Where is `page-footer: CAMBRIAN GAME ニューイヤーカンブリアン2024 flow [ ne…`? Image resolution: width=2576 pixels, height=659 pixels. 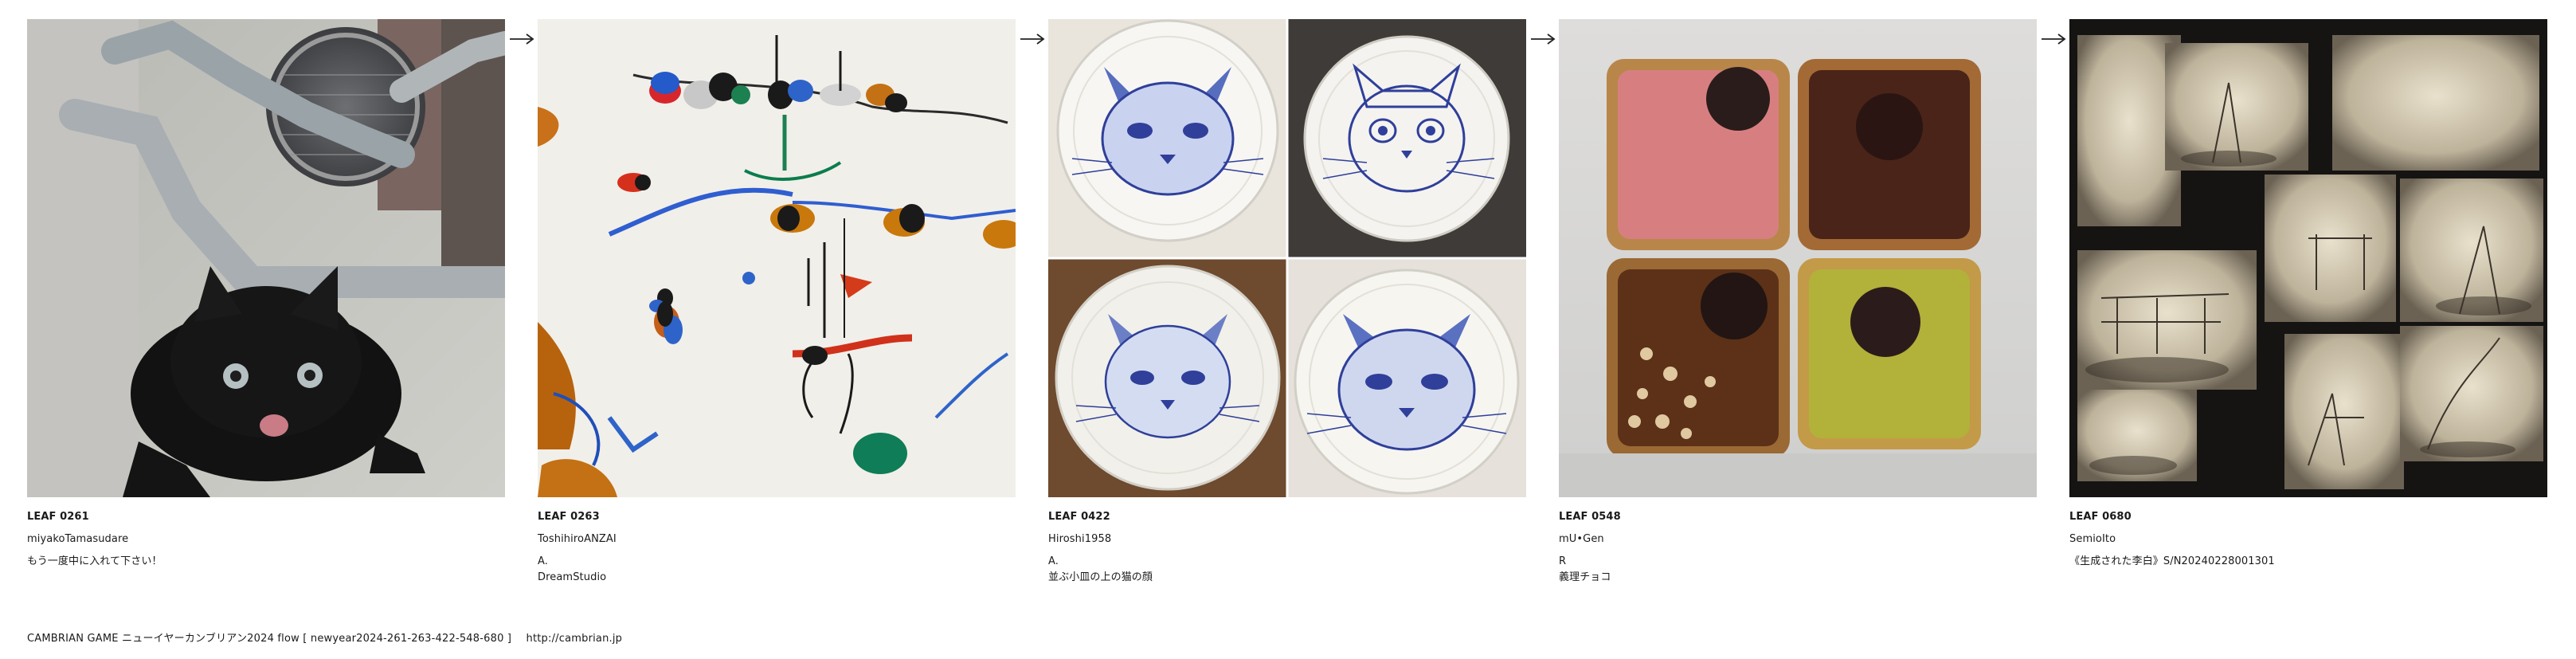
page-footer: CAMBRIAN GAME ニューイヤーカンブリアン2024 flow [ ne… is located at coordinates (330, 637).